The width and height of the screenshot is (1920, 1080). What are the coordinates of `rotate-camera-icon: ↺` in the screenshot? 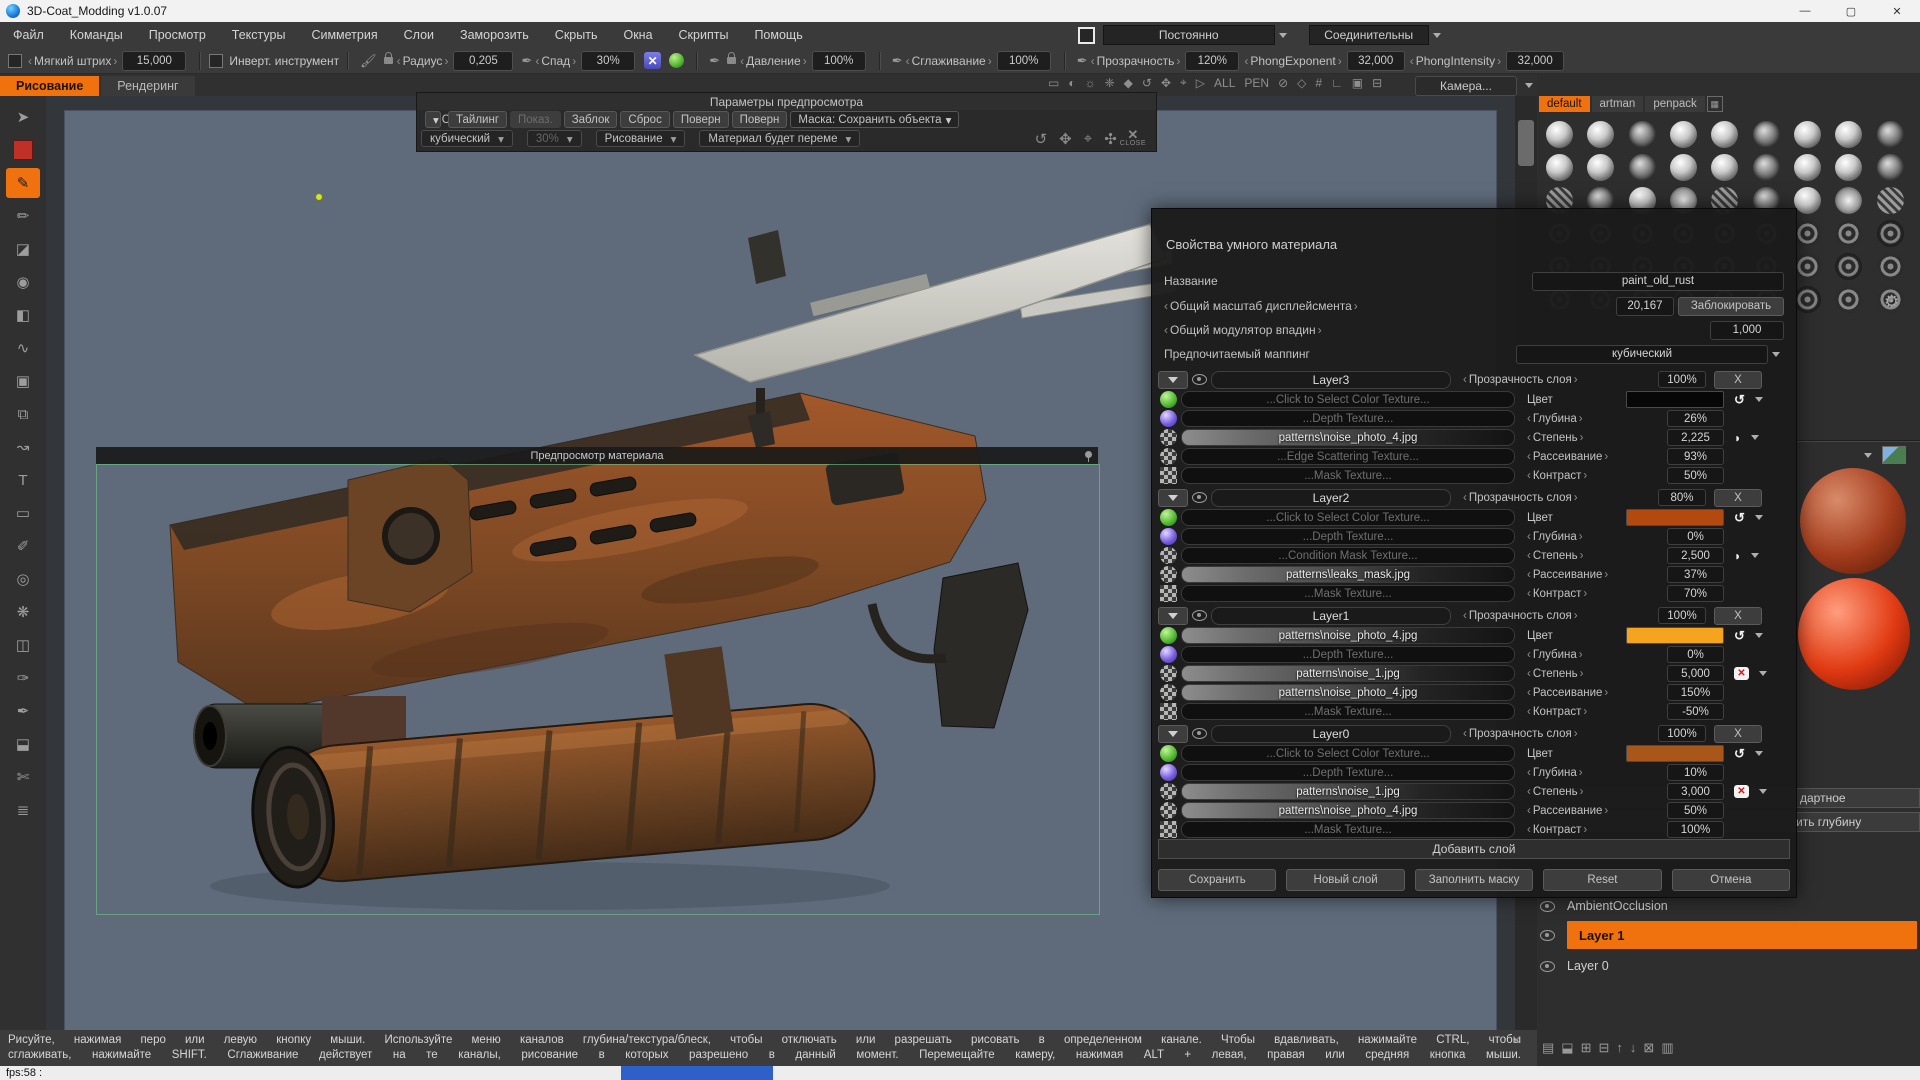 It's located at (1147, 83).